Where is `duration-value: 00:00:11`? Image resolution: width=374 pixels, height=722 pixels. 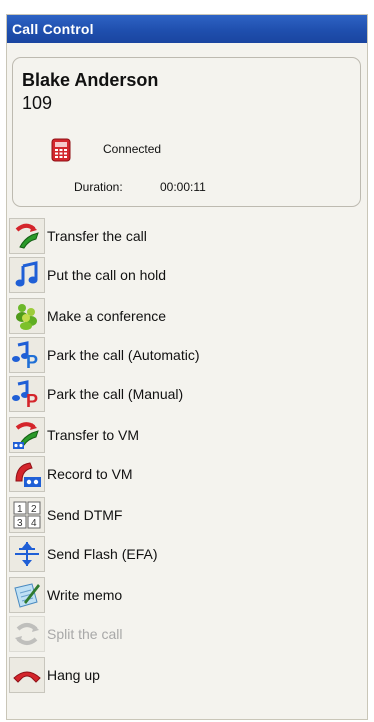 duration-value: 00:00:11 is located at coordinates (183, 187).